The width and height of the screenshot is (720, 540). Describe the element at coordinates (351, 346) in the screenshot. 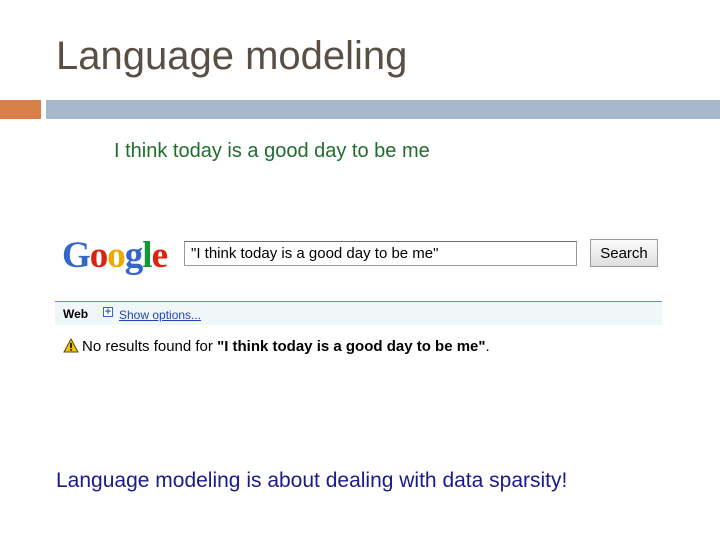

I see `no-results-query: "I think today is a good day to be me"` at that location.